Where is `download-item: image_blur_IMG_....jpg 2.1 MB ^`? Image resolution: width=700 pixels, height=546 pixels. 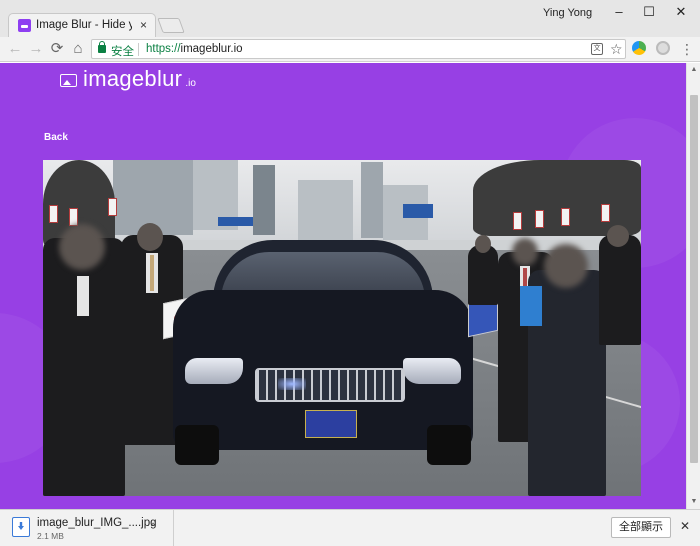
download-item: image_blur_IMG_....jpg 2.1 MB ^ is located at coordinates (90, 528).